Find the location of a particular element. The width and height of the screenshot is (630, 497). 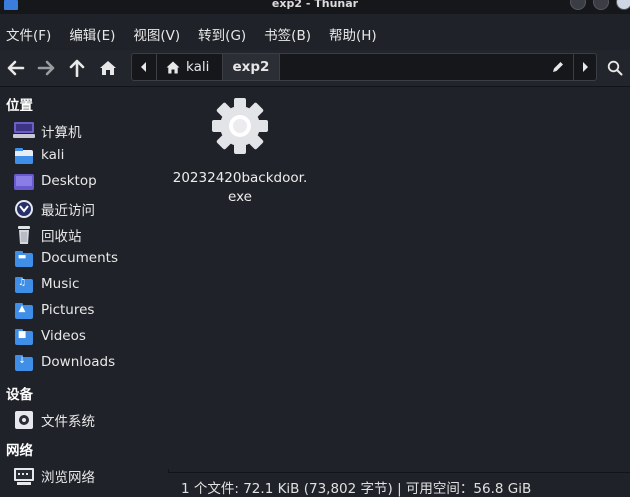

path-segment-label: exp2 is located at coordinates (251, 67).